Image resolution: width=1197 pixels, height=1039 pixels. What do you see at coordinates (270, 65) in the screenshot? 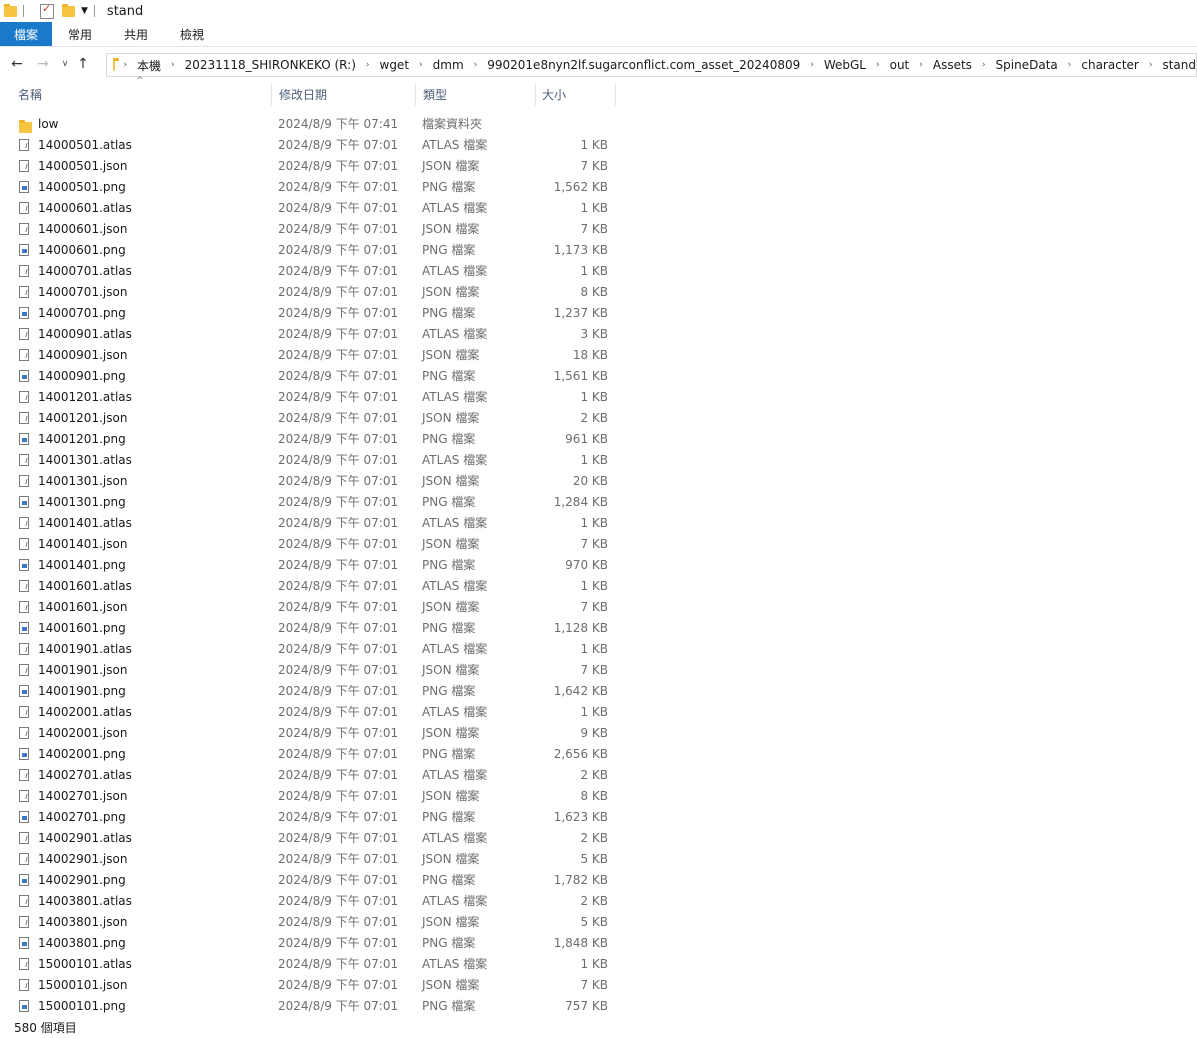
I see `breadcrumb-item: 20231118_SHIRONKEKO (R:)` at bounding box center [270, 65].